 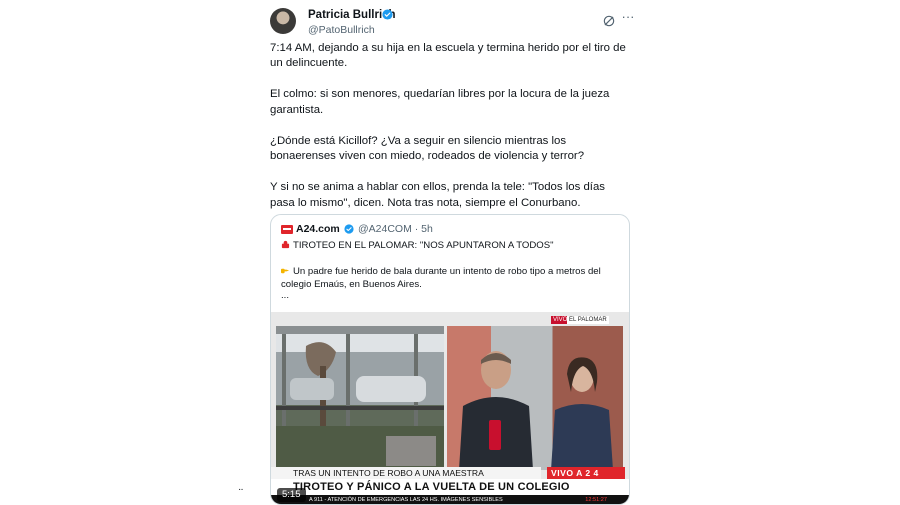 I want to click on tweet-header: Patricia Bullrich @PatoBullrich ···, so click(x=452, y=22).